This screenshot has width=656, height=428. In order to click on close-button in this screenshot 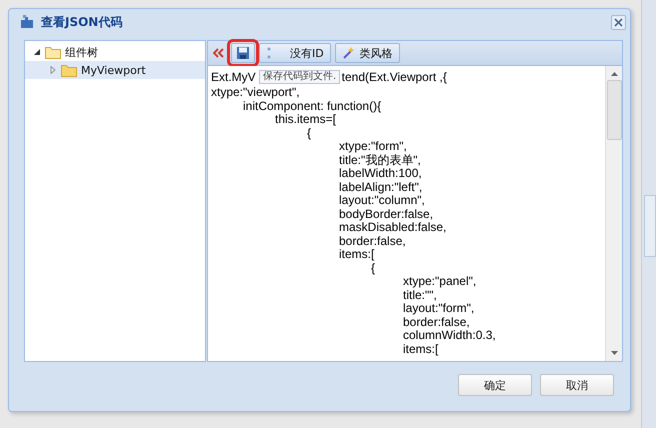, I will do `click(618, 22)`.